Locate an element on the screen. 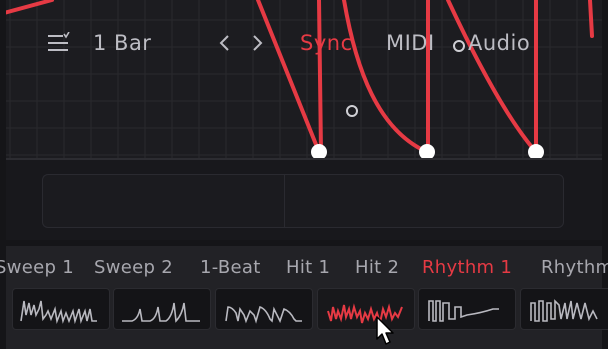 The height and width of the screenshot is (349, 608). tab-sync: Sync is located at coordinates (326, 43).